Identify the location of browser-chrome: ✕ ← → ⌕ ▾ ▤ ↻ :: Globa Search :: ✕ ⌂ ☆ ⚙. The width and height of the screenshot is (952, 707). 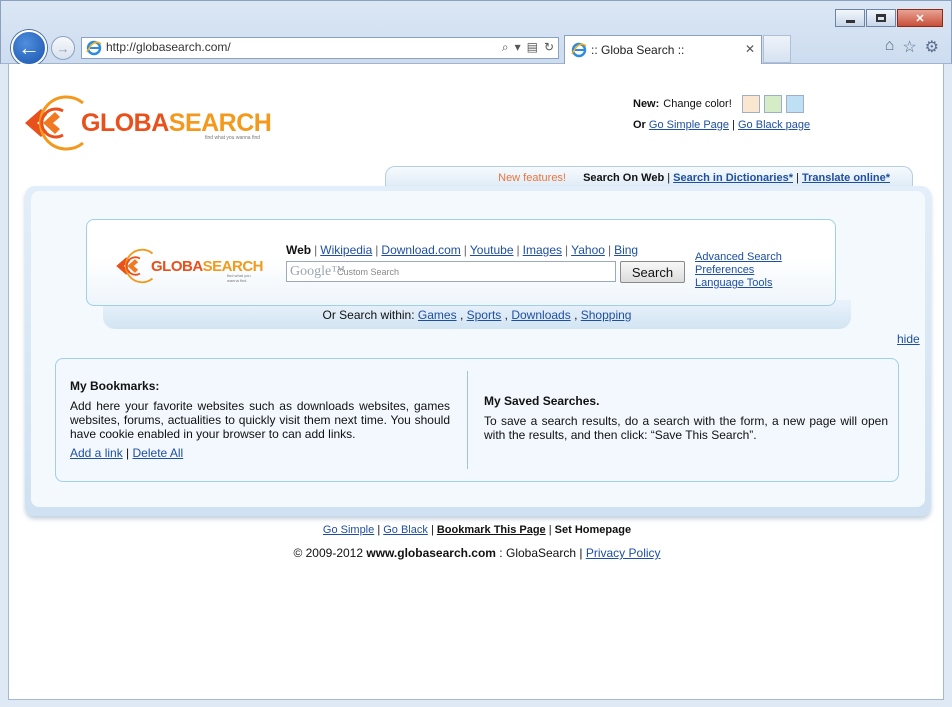
(476, 33).